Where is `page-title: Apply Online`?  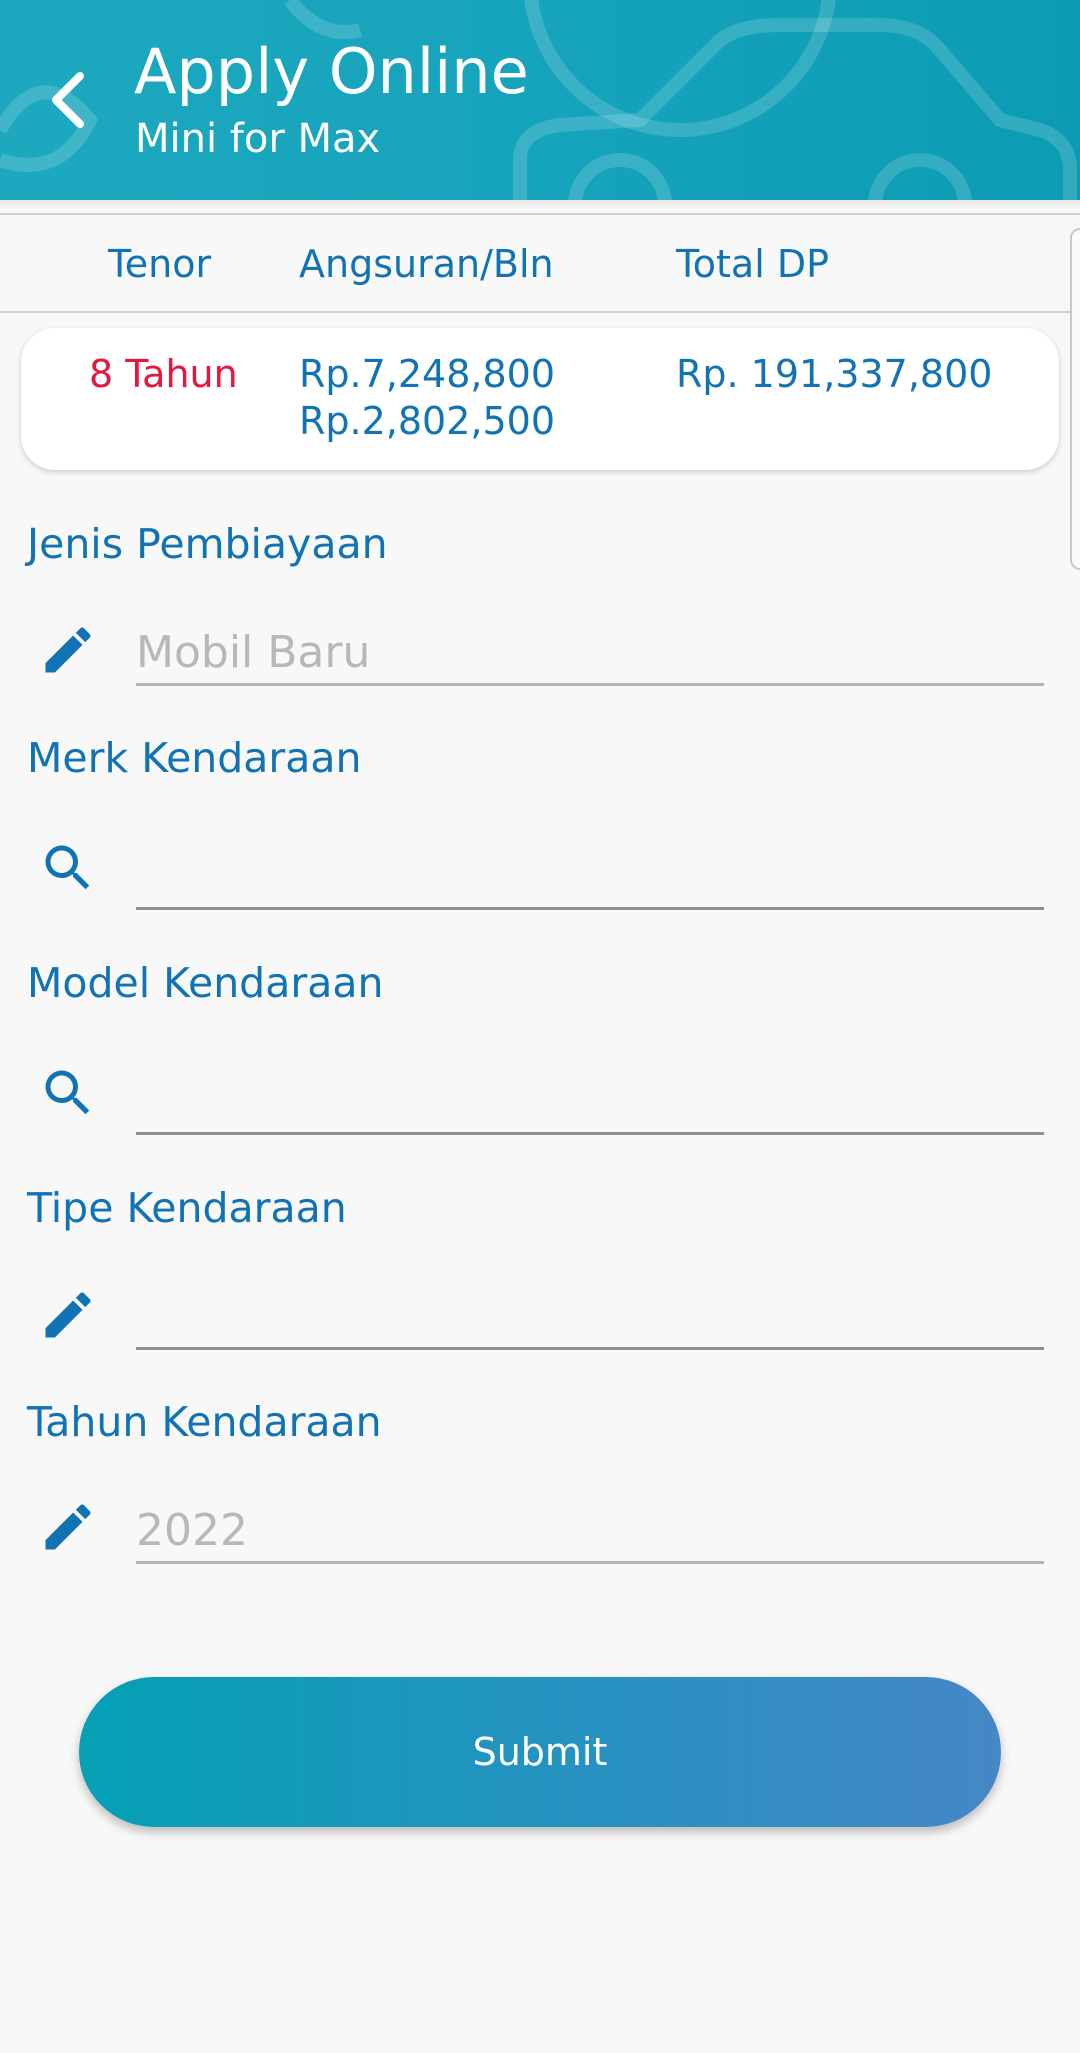 page-title: Apply Online is located at coordinates (331, 71).